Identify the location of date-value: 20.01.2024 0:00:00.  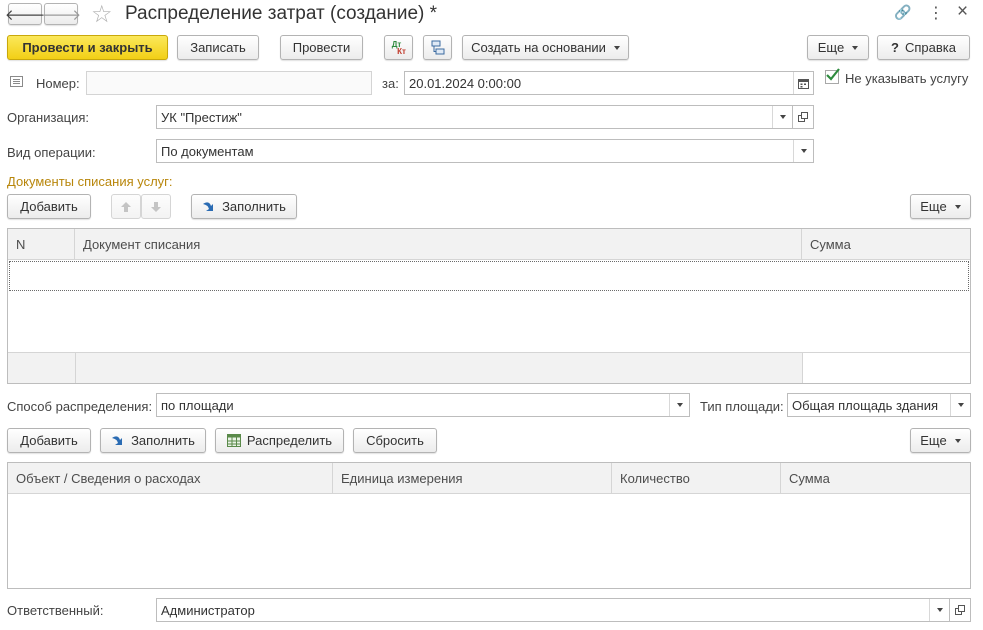
(465, 83).